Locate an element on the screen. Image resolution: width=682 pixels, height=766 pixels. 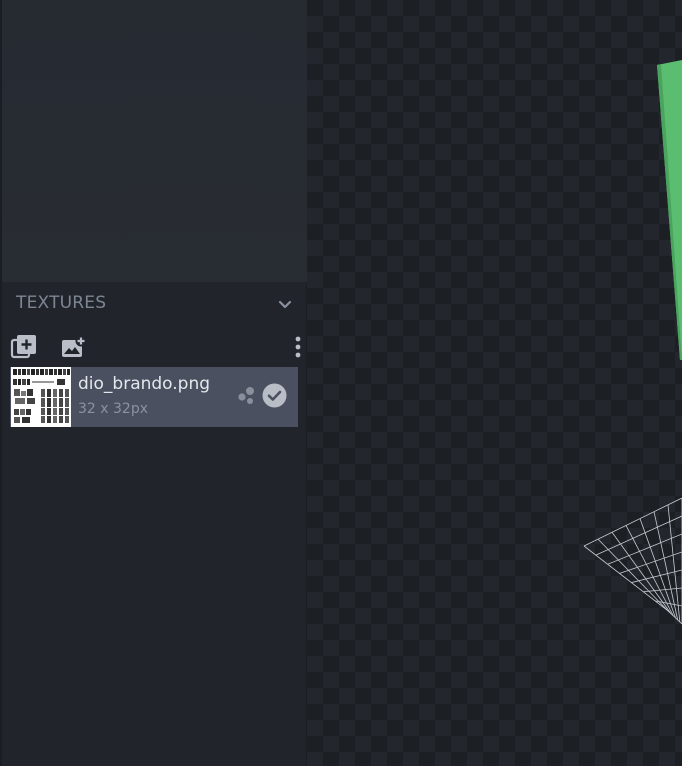
texture-dimensions: 32 x 32px is located at coordinates (113, 409).